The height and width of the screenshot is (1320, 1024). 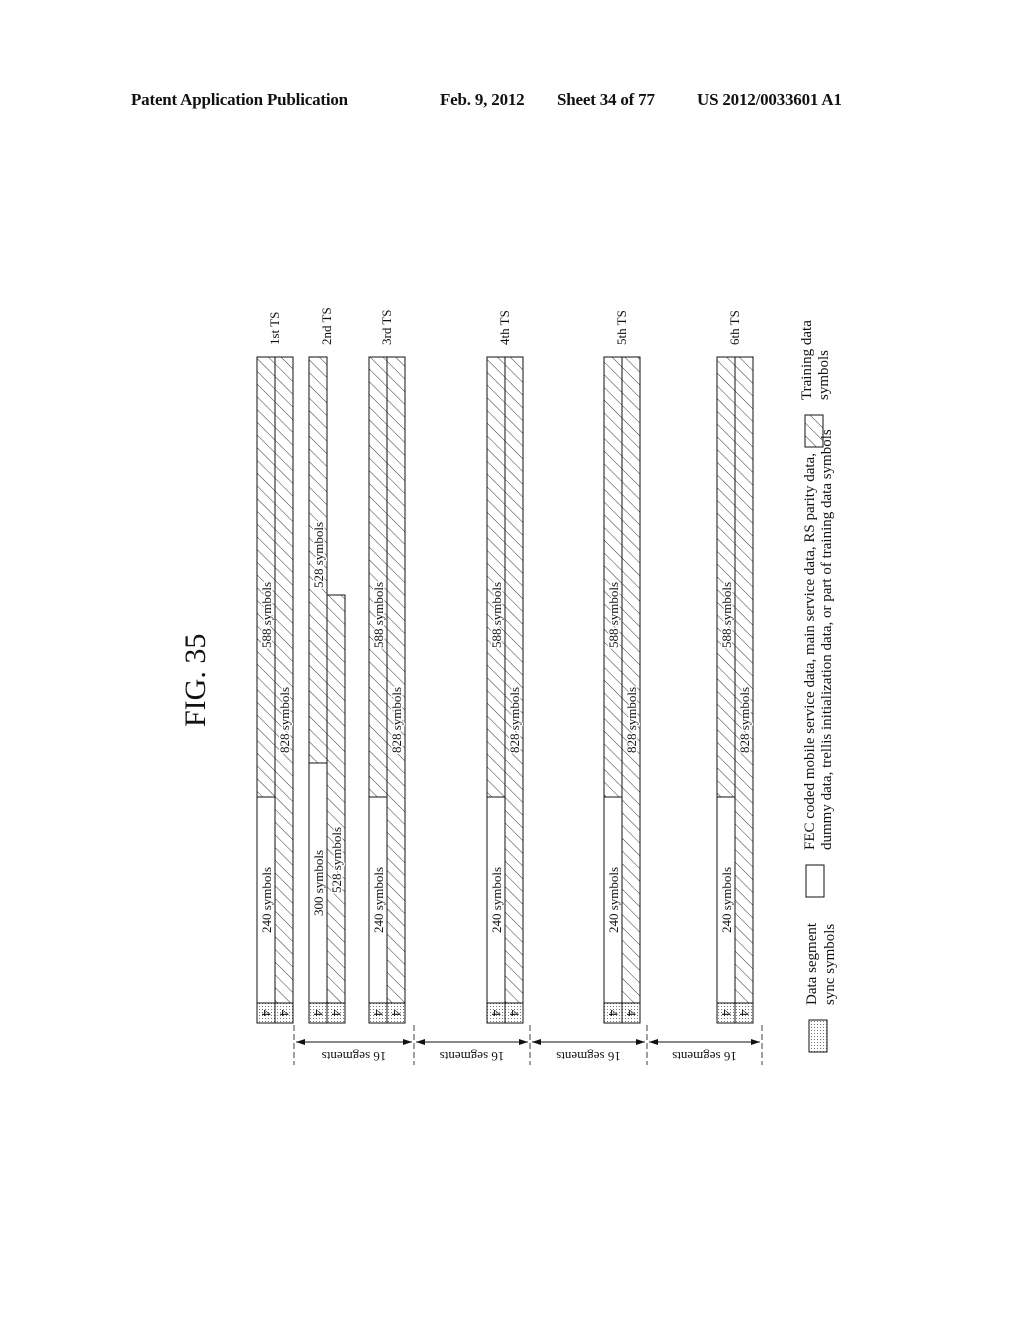 What do you see at coordinates (812, 963) in the screenshot?
I see `legend-sync-label: Data segment` at bounding box center [812, 963].